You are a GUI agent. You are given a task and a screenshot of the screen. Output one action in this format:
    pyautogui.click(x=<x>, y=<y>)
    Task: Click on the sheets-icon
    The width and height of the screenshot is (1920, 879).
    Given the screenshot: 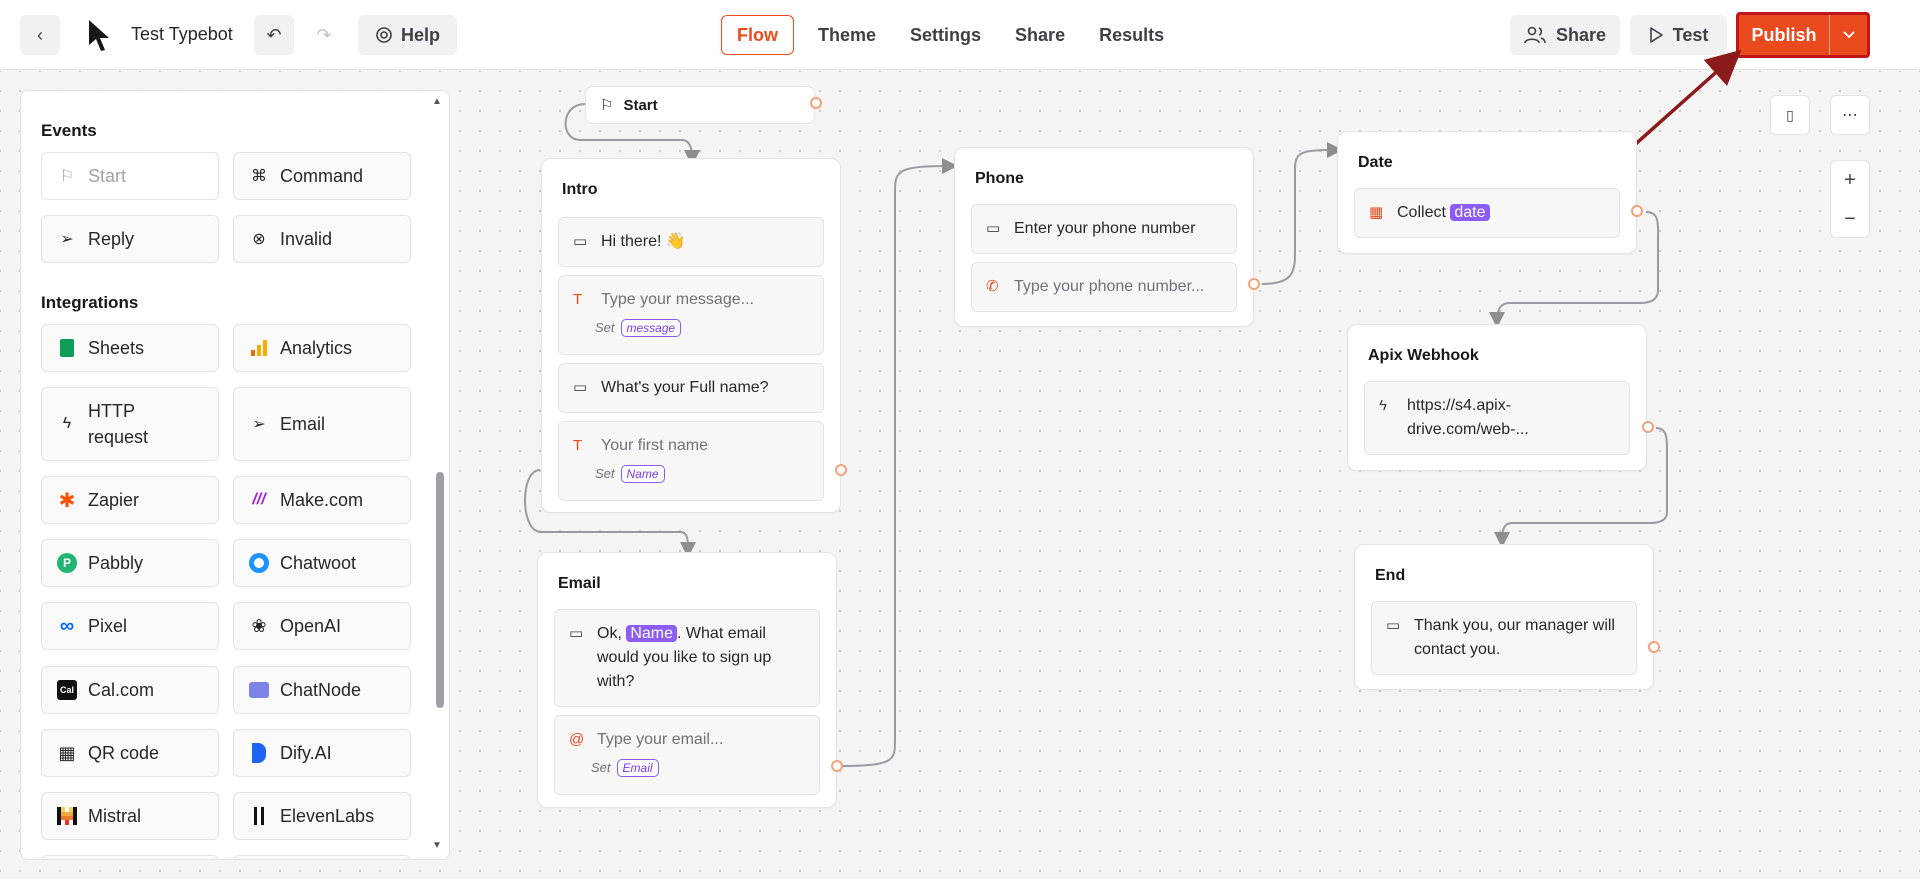 What is the action you would take?
    pyautogui.click(x=67, y=348)
    